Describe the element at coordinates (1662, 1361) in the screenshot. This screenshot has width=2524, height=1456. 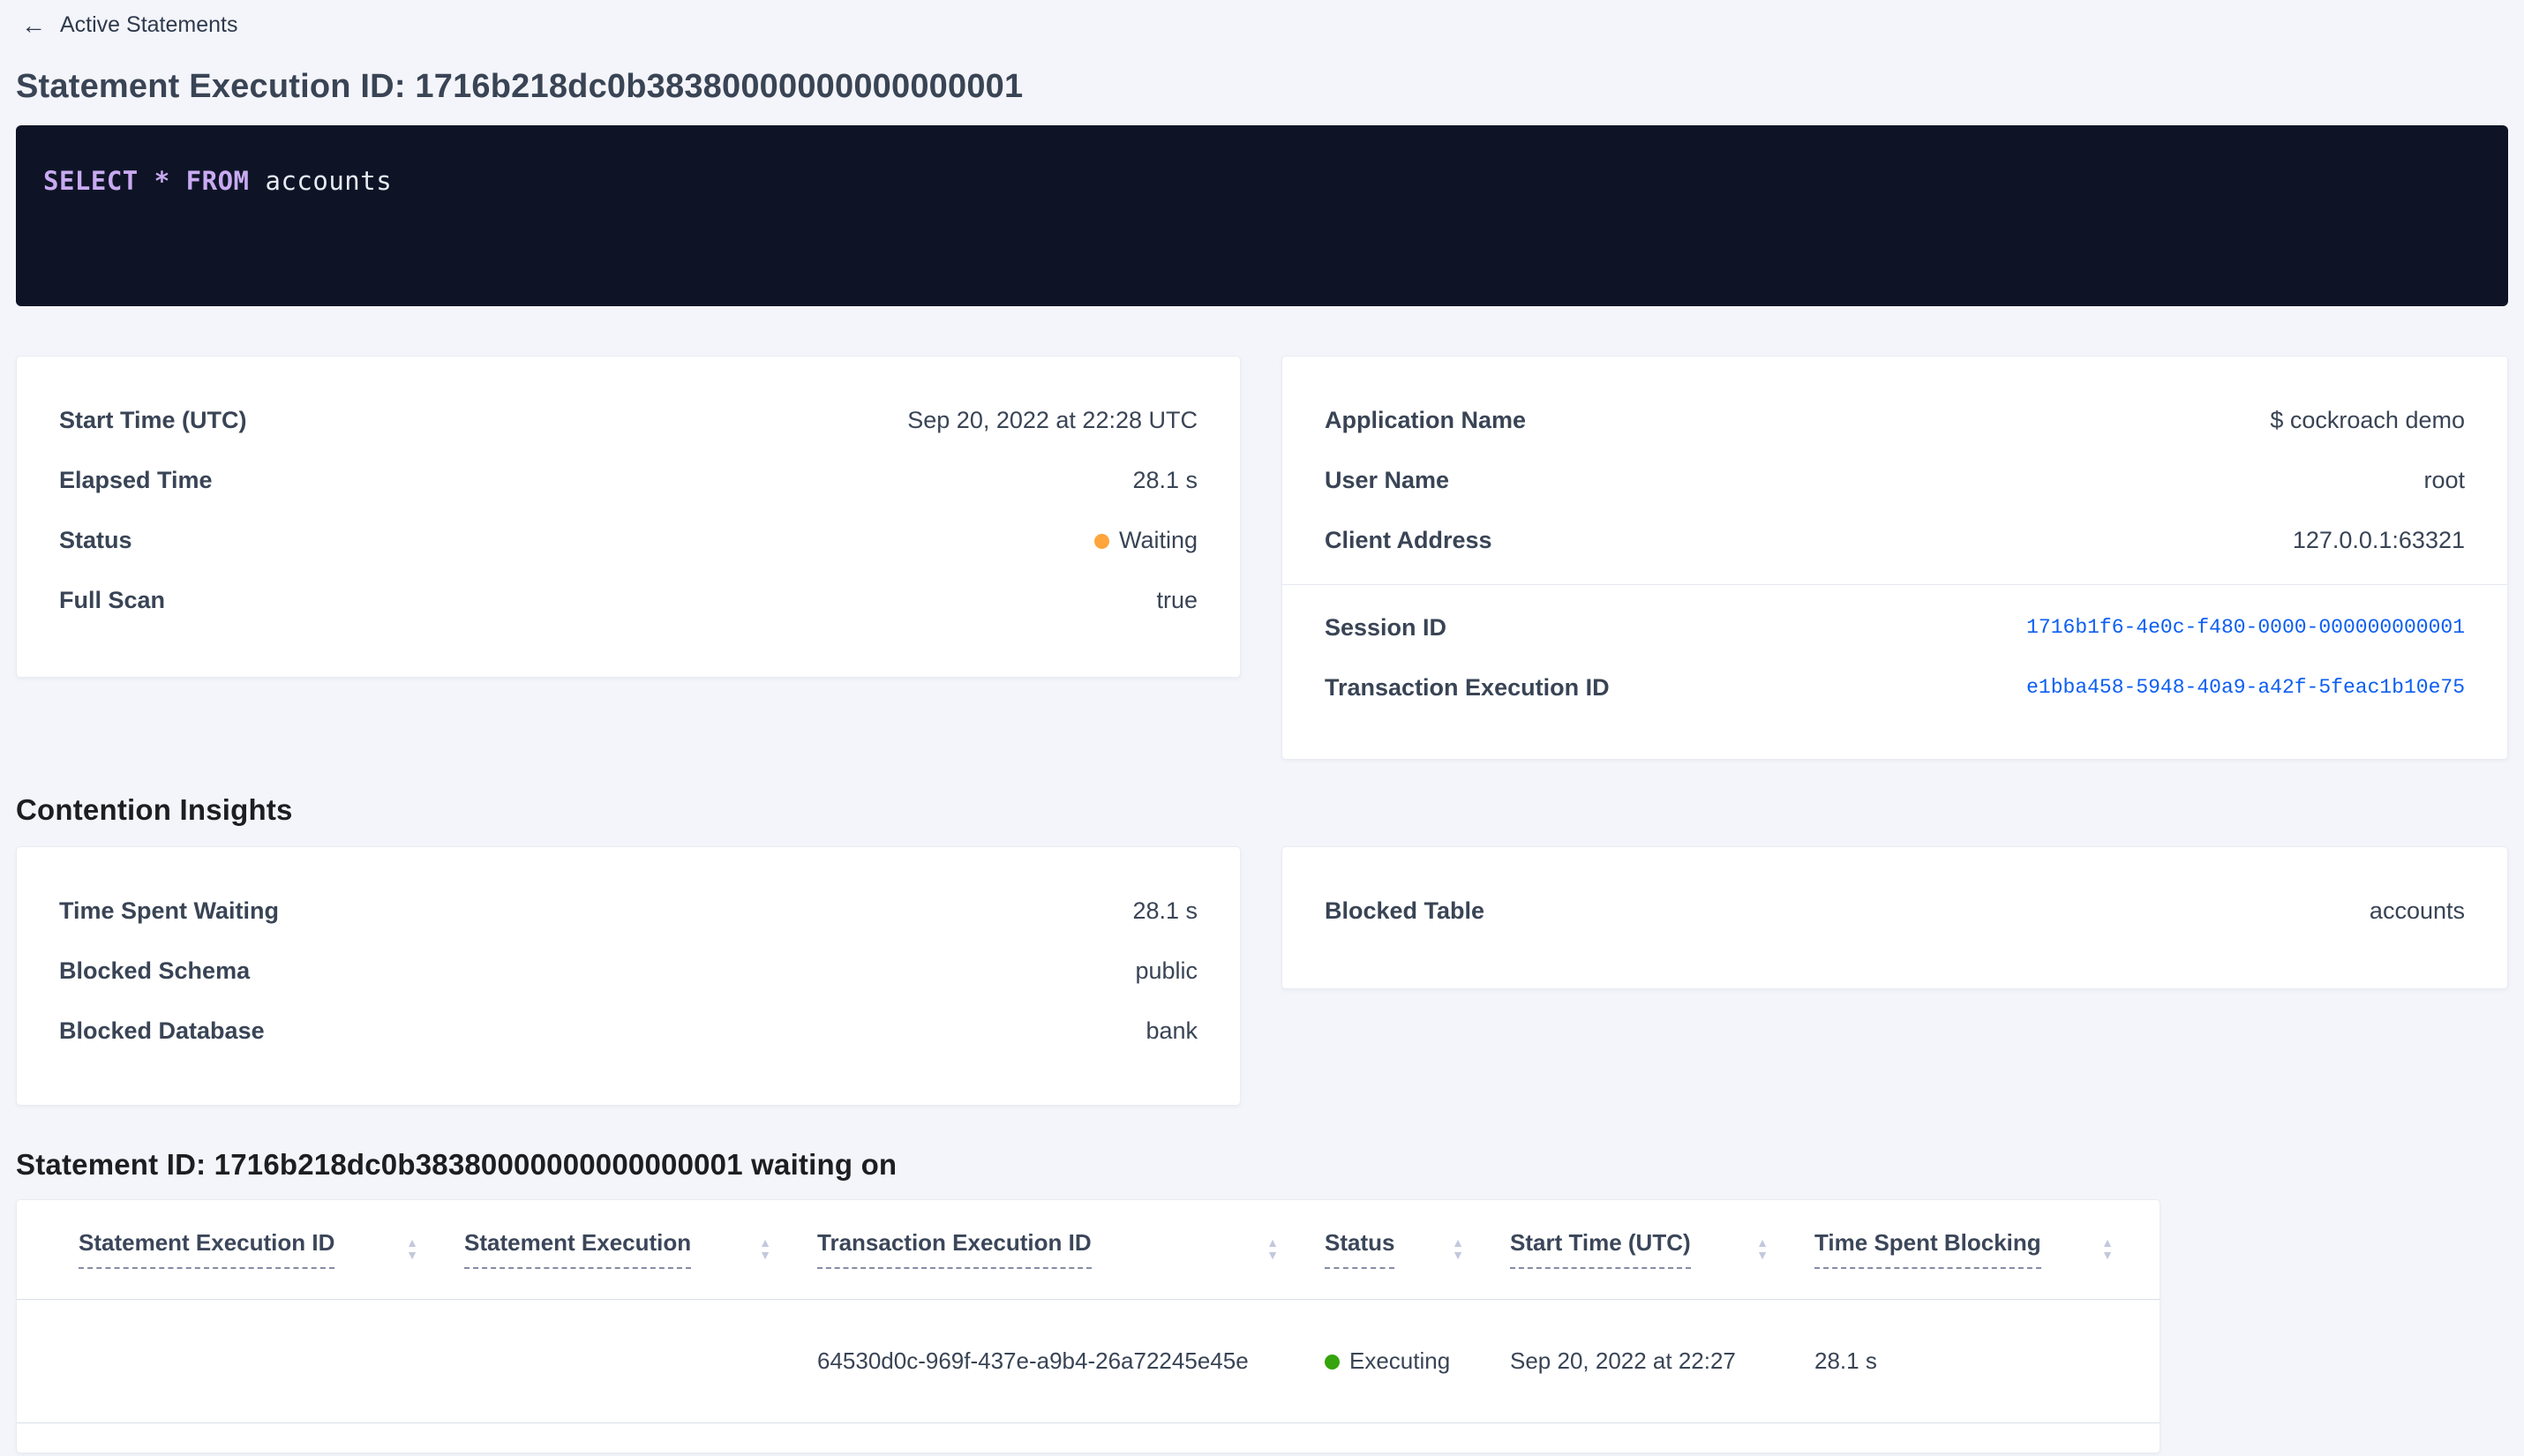
I see `cell-start-time: Sep 20, 2022 at 22:27` at that location.